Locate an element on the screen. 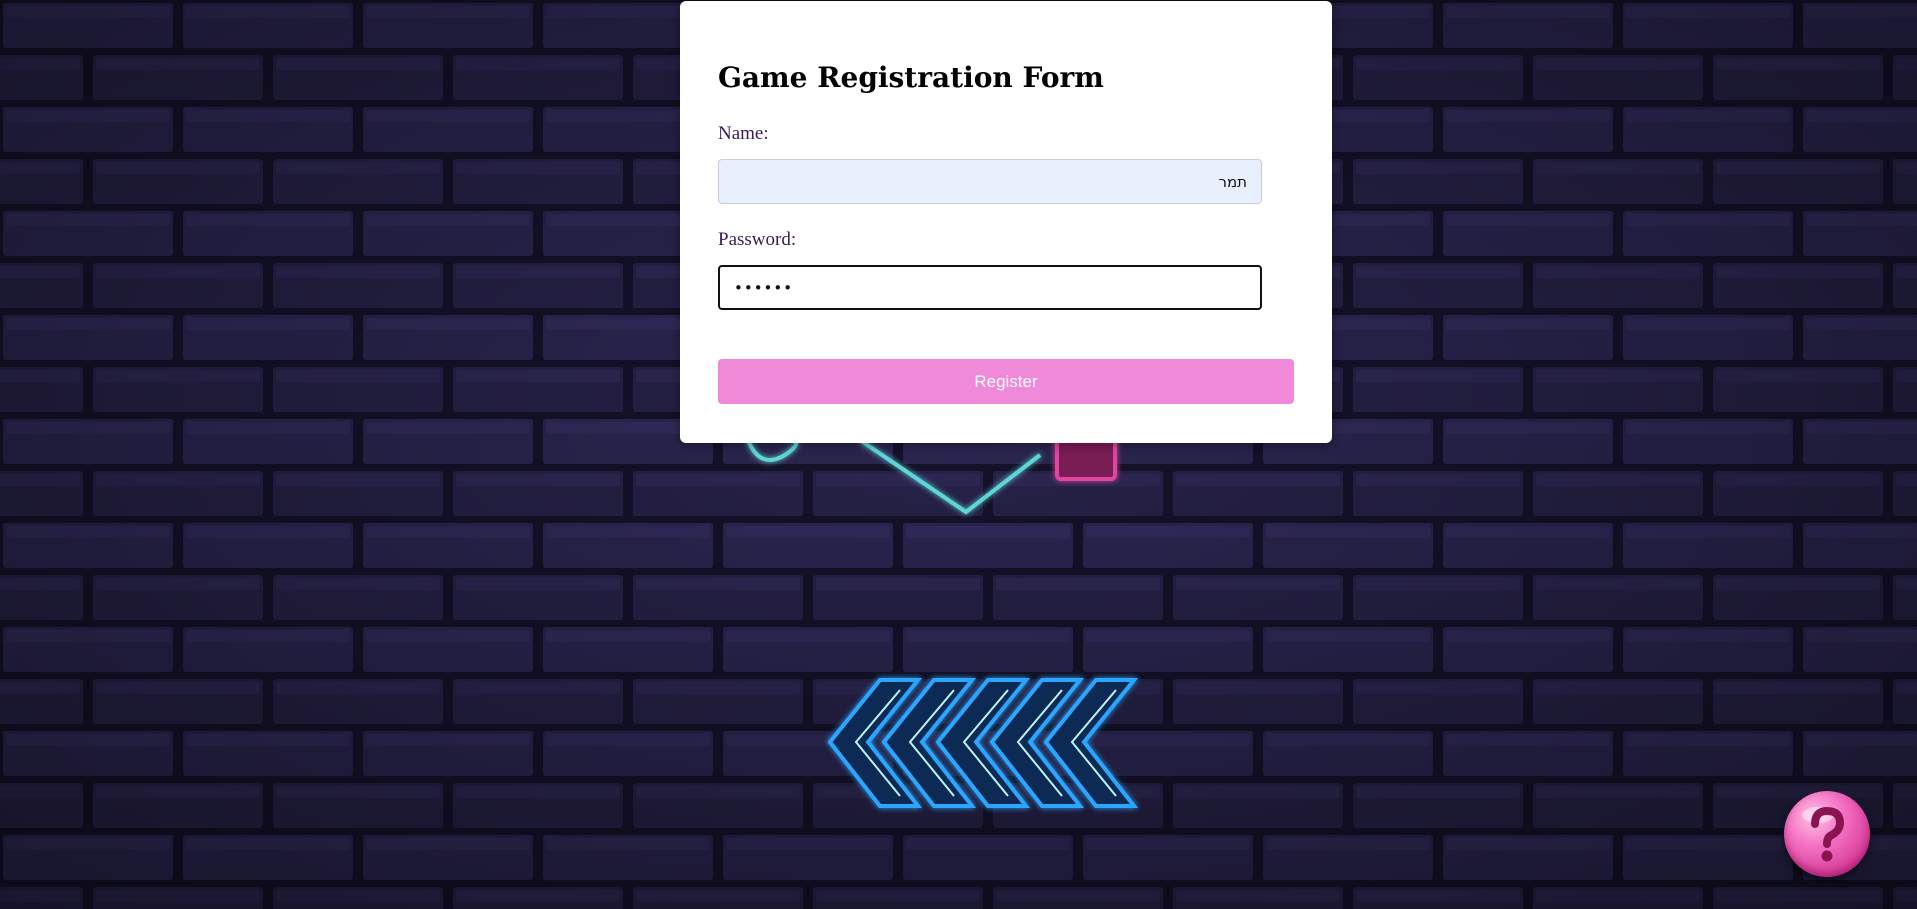 The width and height of the screenshot is (1917, 909). name-label: Name: is located at coordinates (743, 133).